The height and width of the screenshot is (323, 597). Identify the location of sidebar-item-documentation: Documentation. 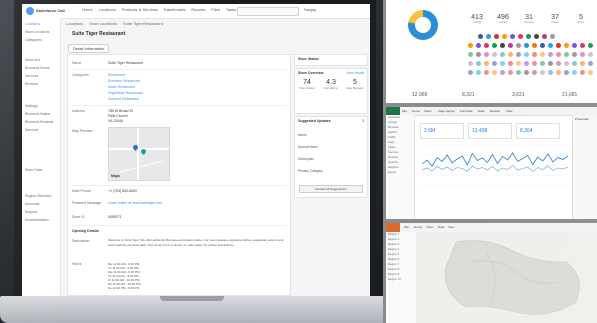
(37, 220).